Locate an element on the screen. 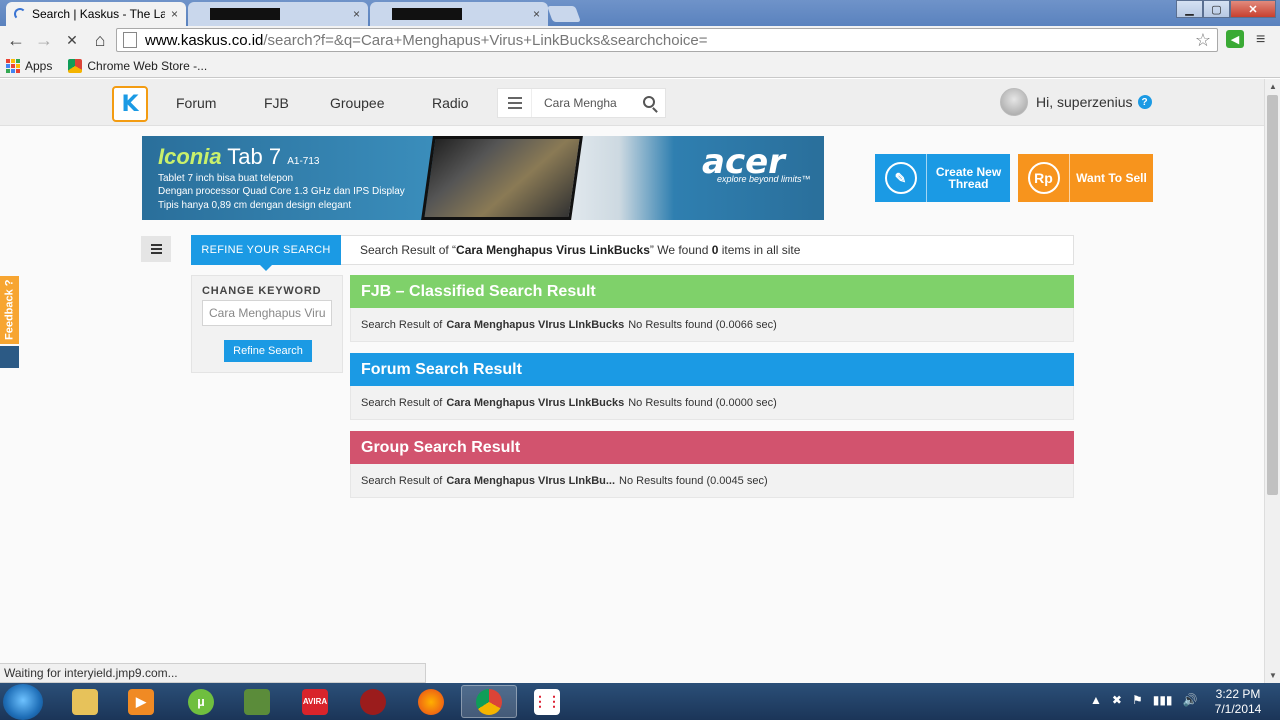  page-scrollbar: ▲ ▼ is located at coordinates (1272, 381).